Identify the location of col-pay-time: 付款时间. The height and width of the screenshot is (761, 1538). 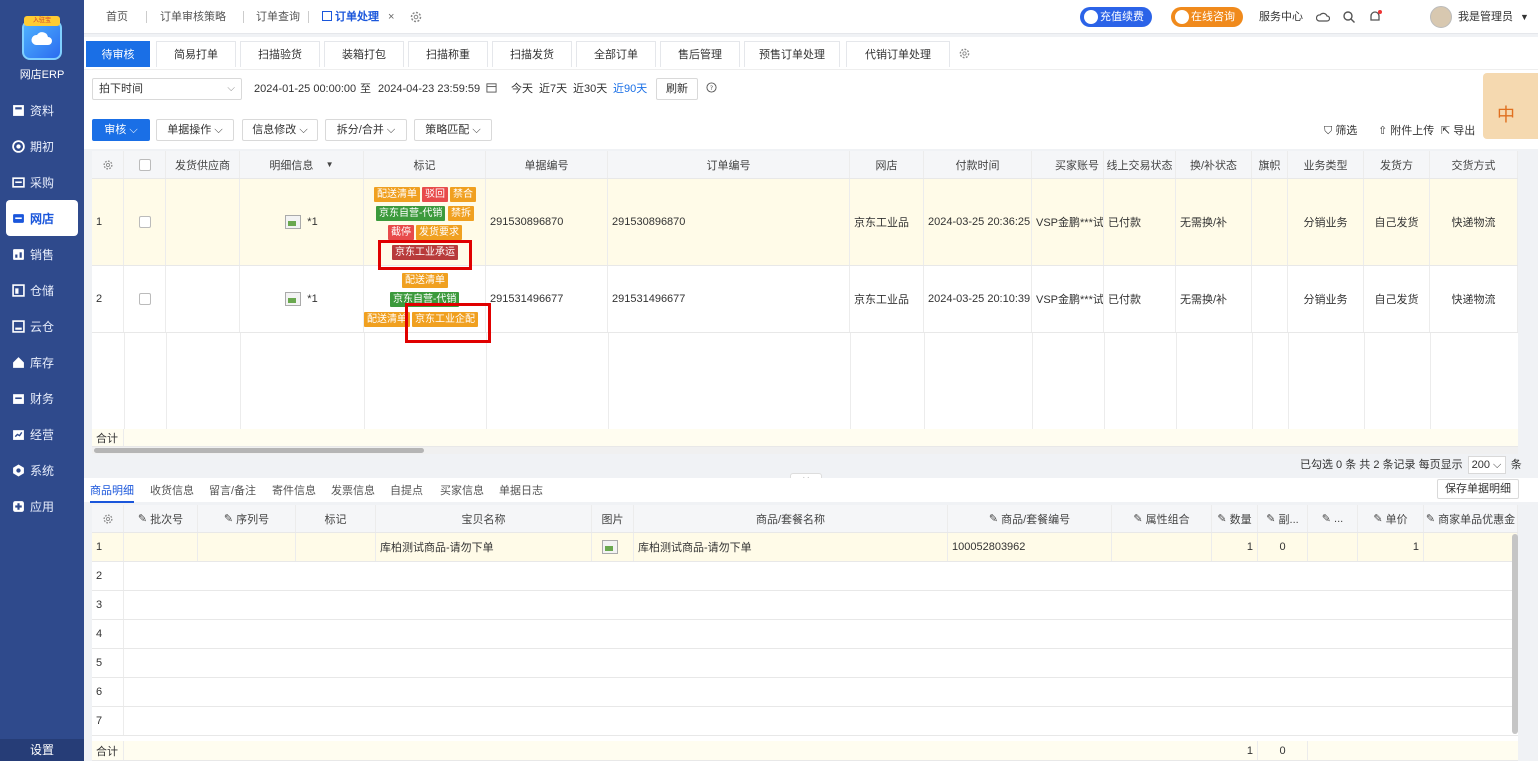
(978, 164).